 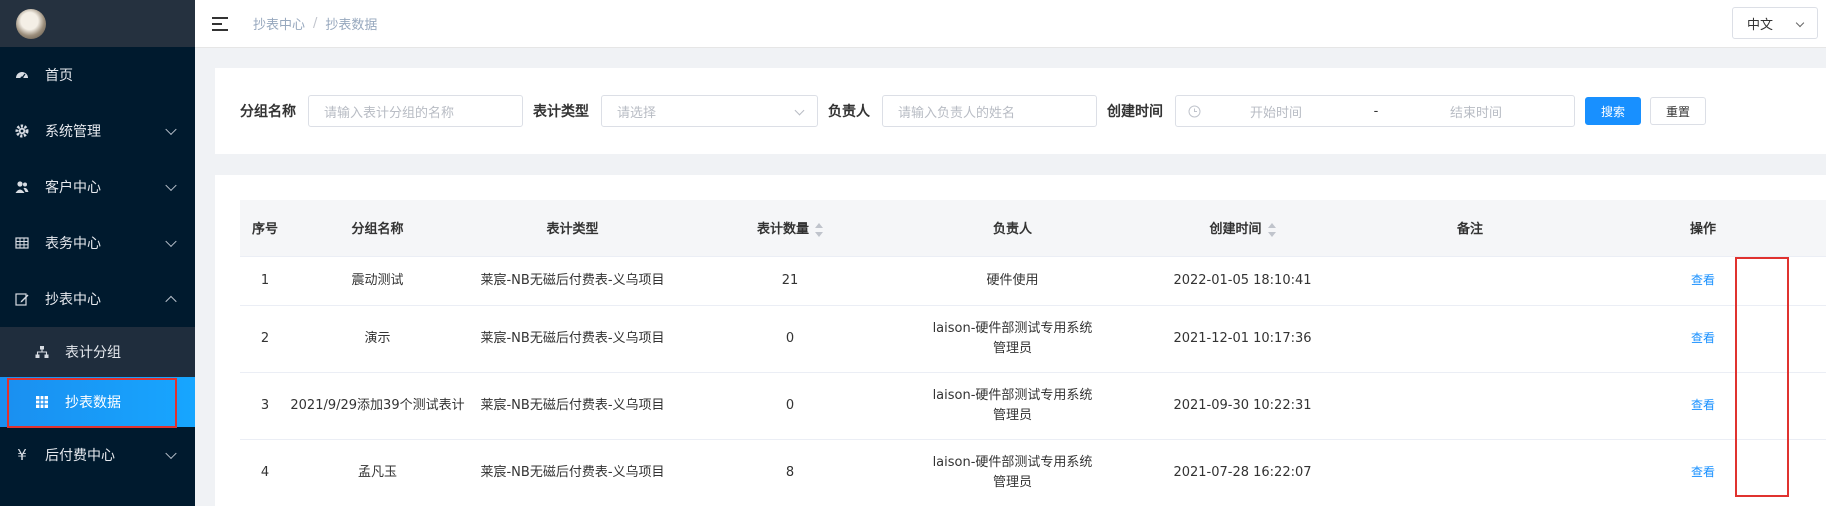 What do you see at coordinates (59, 76) in the screenshot?
I see `sidebar-item-label: 首页` at bounding box center [59, 76].